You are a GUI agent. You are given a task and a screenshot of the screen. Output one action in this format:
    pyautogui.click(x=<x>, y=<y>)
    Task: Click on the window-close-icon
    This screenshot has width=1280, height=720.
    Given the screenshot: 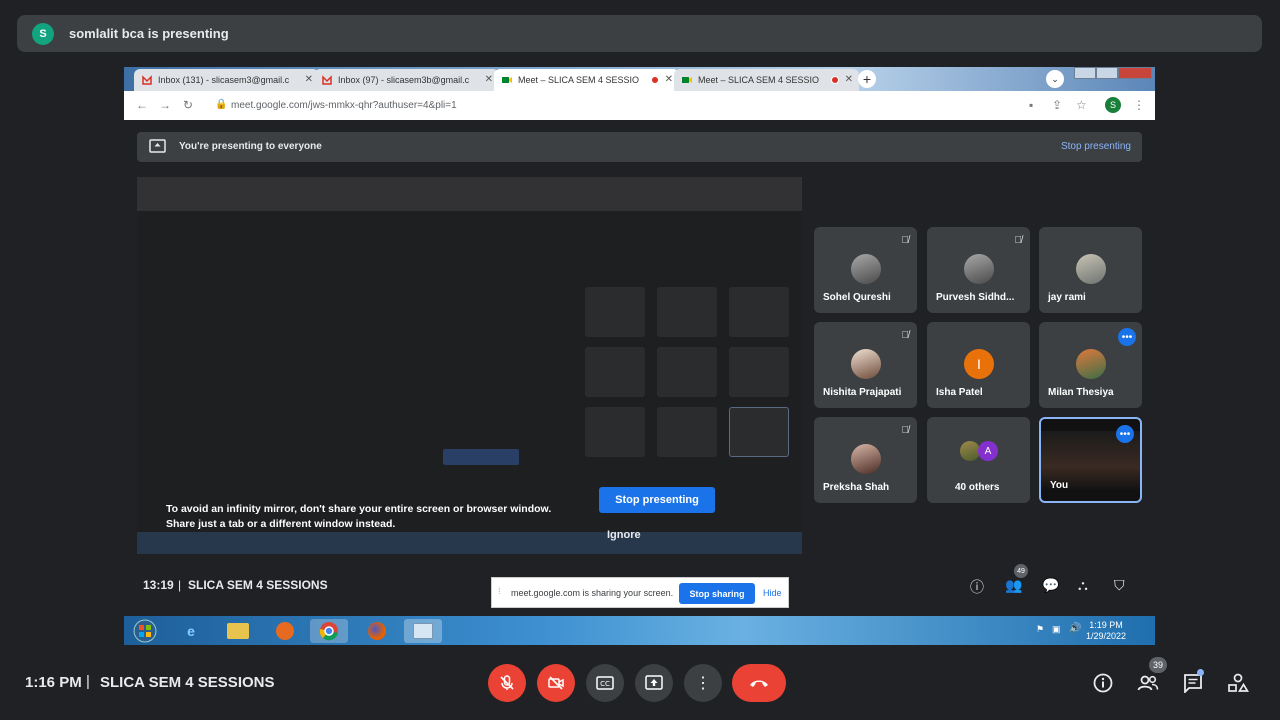 What is the action you would take?
    pyautogui.click(x=1135, y=73)
    